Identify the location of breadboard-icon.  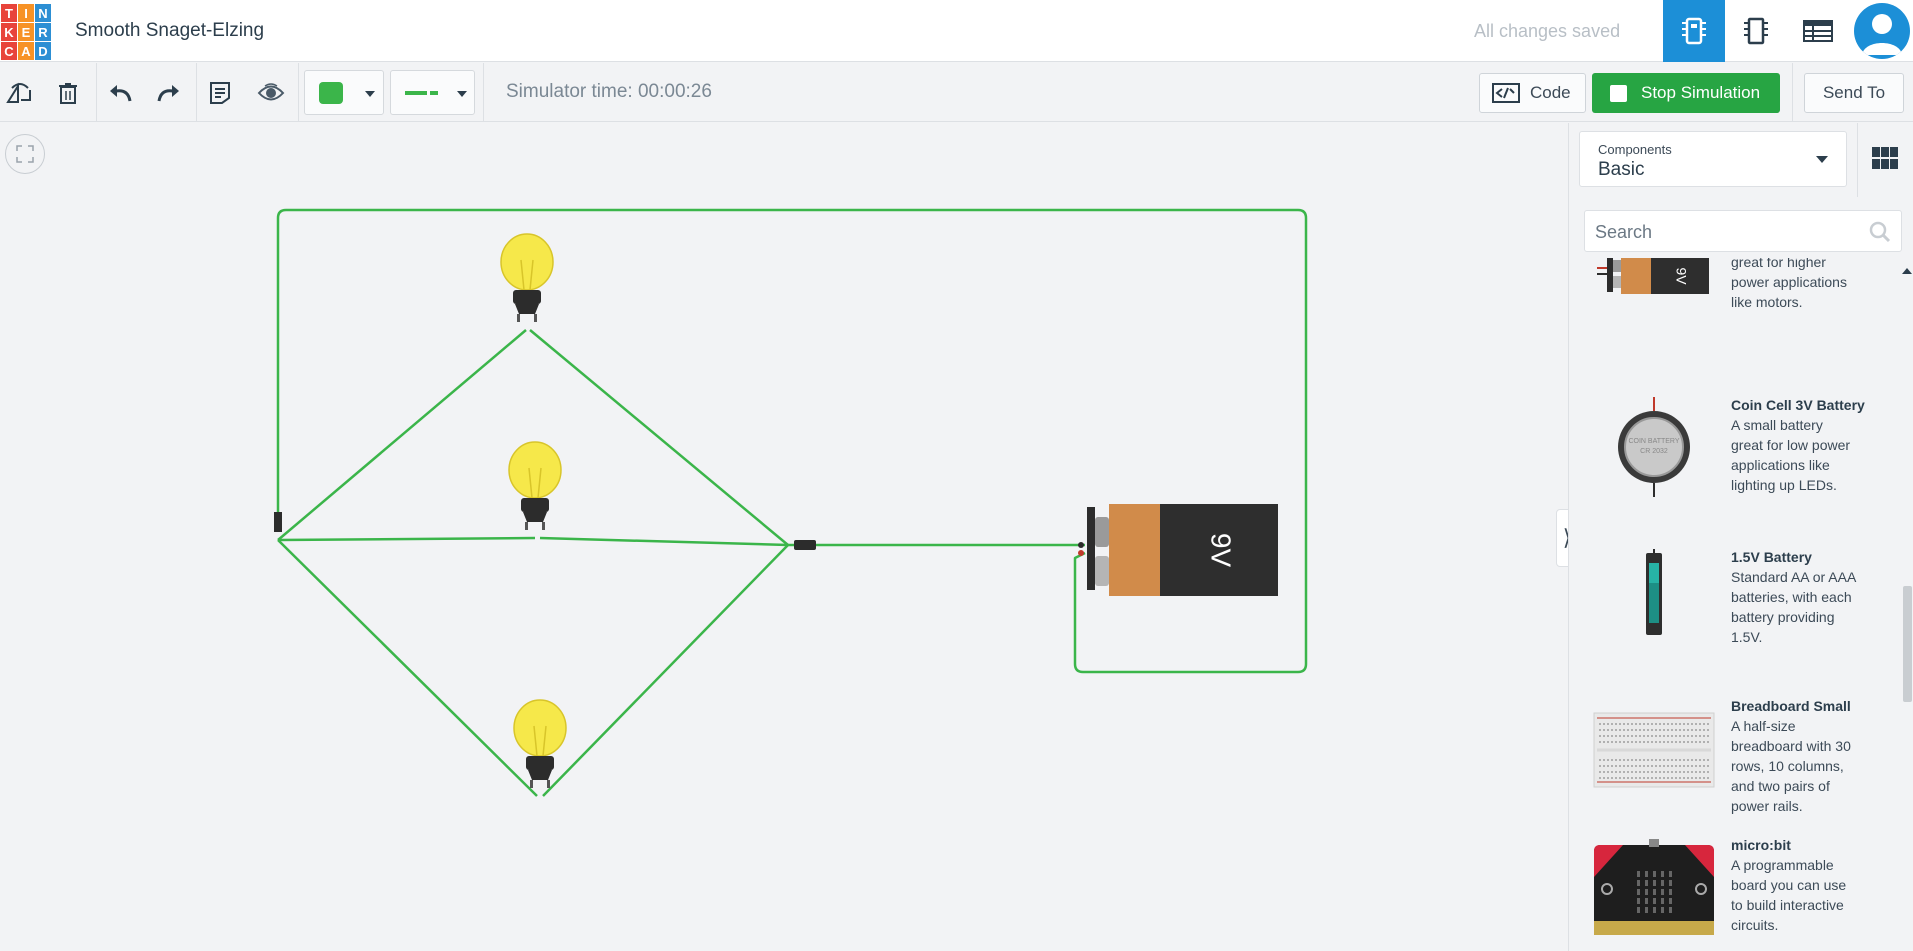
(1654, 750).